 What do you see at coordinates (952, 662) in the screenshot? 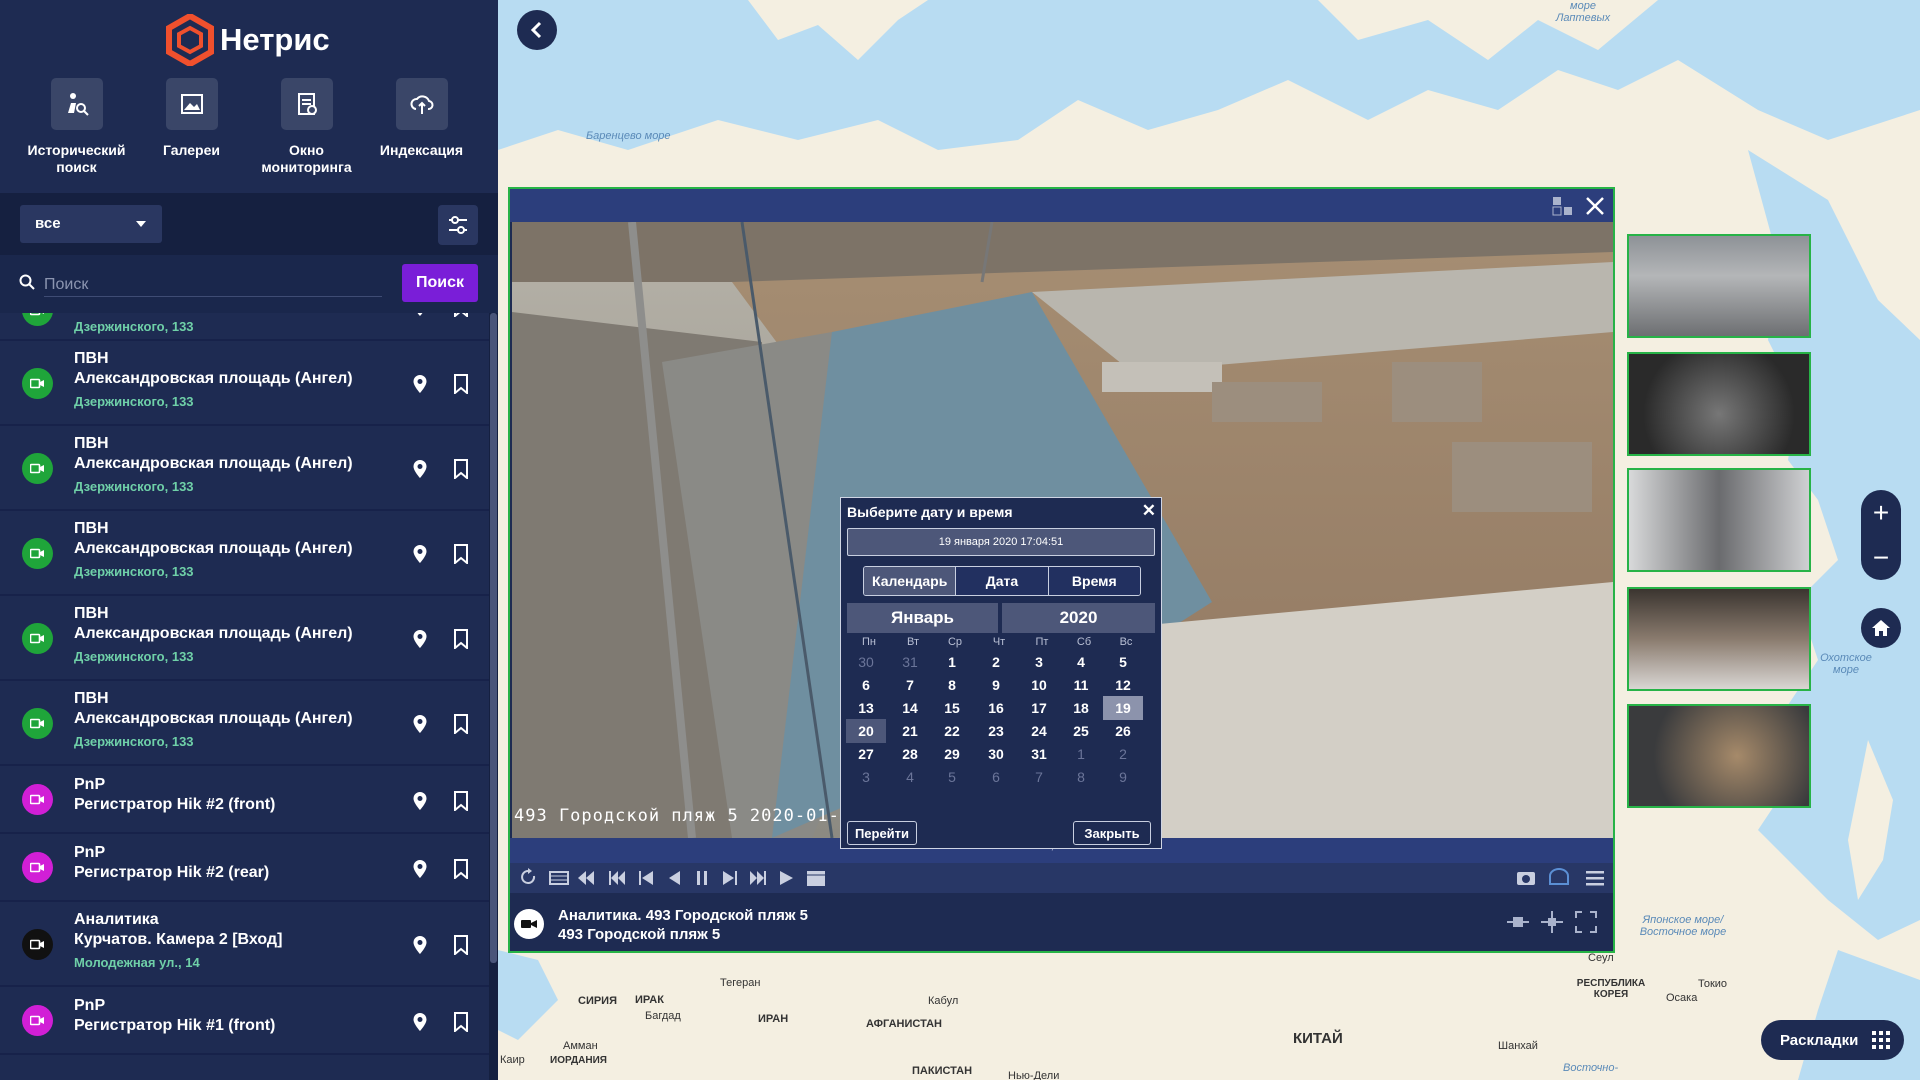
I see `calendar-day: 1` at bounding box center [952, 662].